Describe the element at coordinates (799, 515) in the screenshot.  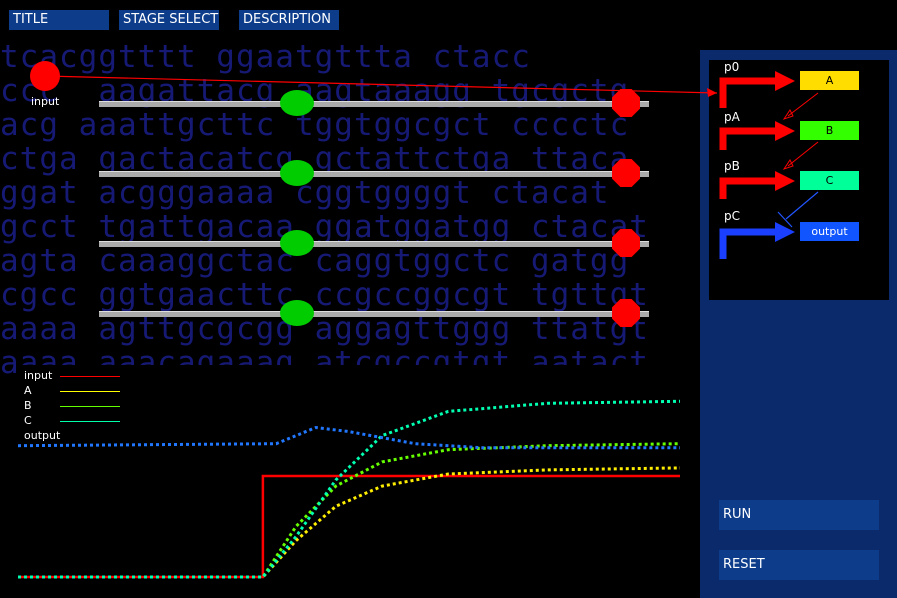
I see `run-button: RUN` at that location.